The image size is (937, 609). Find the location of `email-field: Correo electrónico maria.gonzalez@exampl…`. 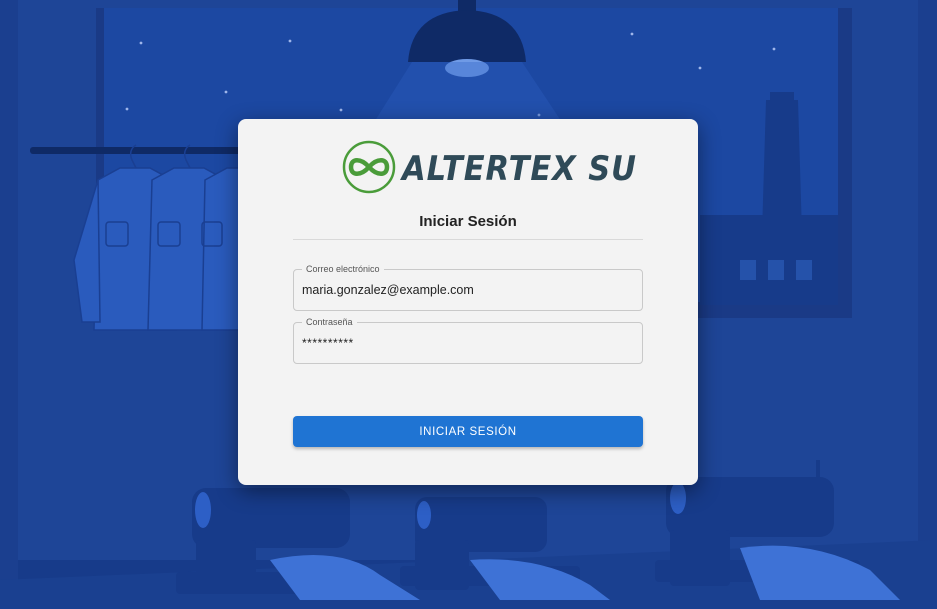

email-field: Correo electrónico maria.gonzalez@exampl… is located at coordinates (468, 287).